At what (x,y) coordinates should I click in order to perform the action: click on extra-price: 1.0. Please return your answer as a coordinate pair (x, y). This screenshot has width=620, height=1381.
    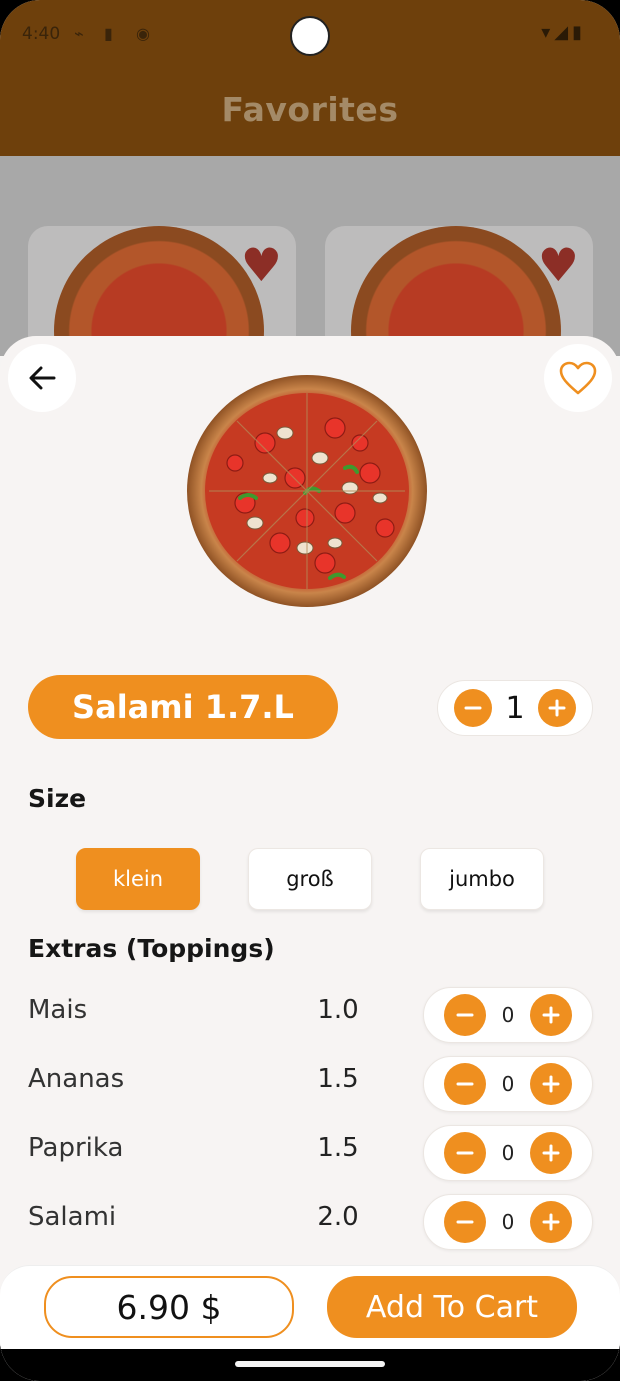
    Looking at the image, I should click on (338, 1010).